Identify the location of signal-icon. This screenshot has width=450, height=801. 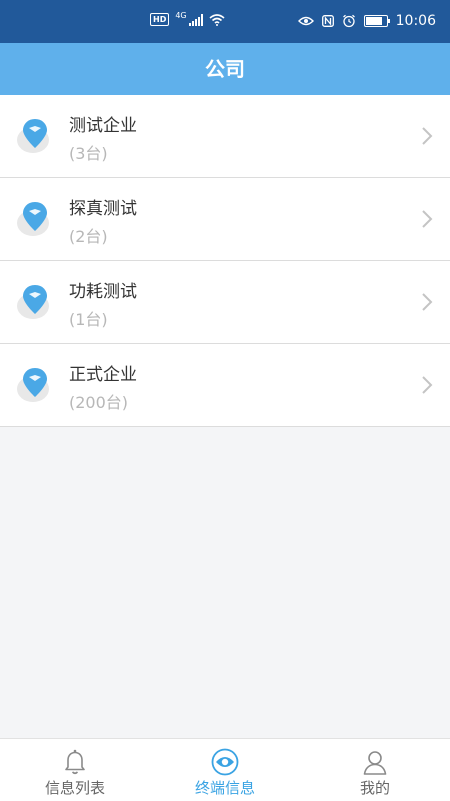
(195, 19).